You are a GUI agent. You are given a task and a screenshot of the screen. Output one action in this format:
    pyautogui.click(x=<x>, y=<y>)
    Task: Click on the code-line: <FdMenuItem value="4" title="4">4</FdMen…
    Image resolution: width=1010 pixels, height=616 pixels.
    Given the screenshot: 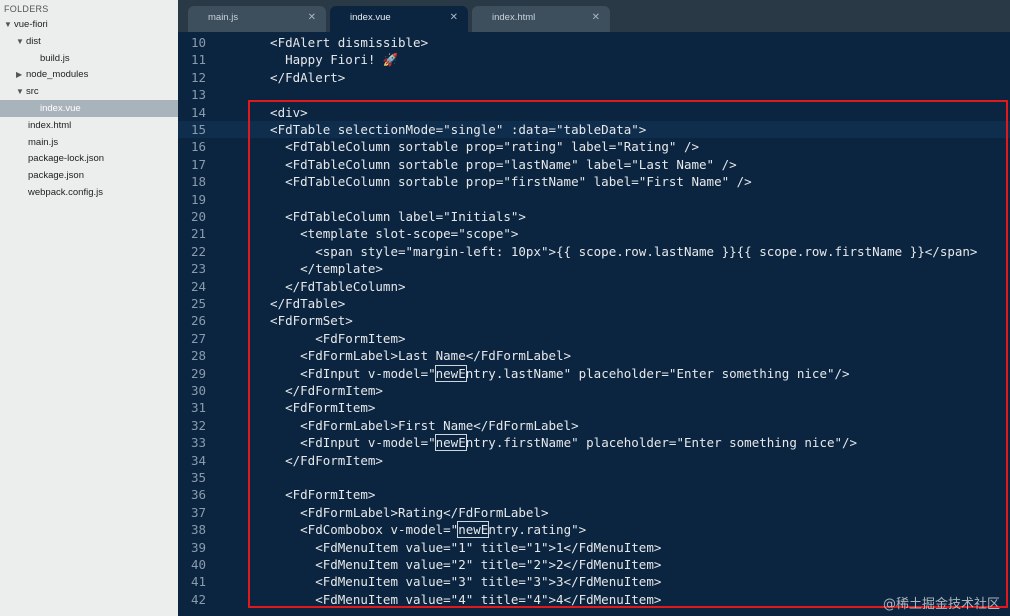 What is the action you would take?
    pyautogui.click(x=458, y=599)
    